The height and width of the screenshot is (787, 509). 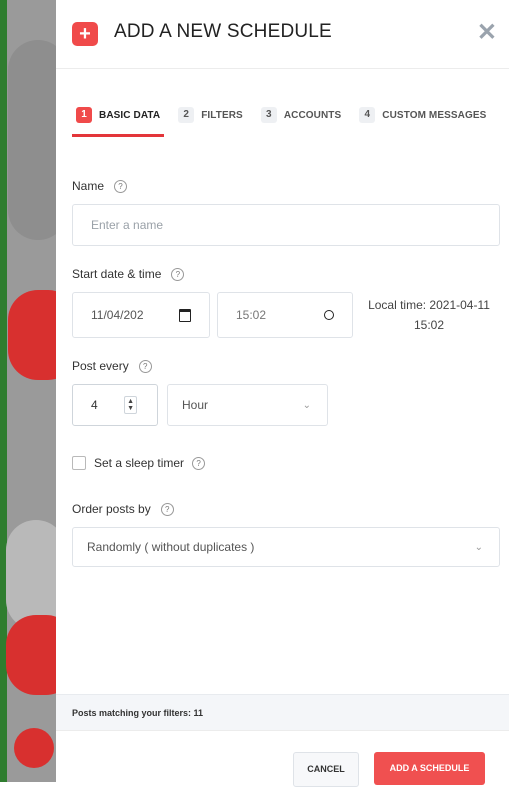 I want to click on tab-custom-messages: 4 CUSTOM MESSAGES, so click(x=422, y=115).